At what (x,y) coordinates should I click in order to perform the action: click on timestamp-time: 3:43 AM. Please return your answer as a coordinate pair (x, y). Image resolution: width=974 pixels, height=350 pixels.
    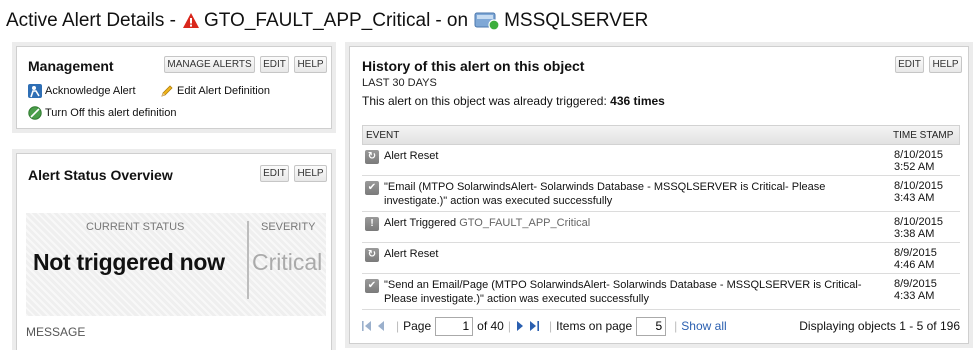
    Looking at the image, I should click on (914, 198).